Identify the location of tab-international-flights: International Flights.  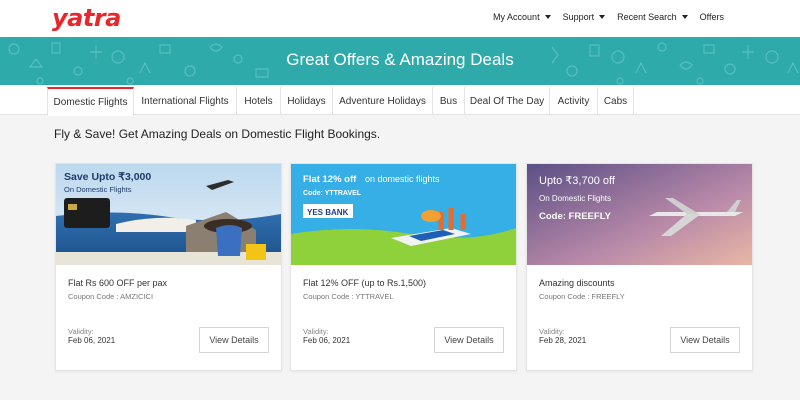
(185, 101).